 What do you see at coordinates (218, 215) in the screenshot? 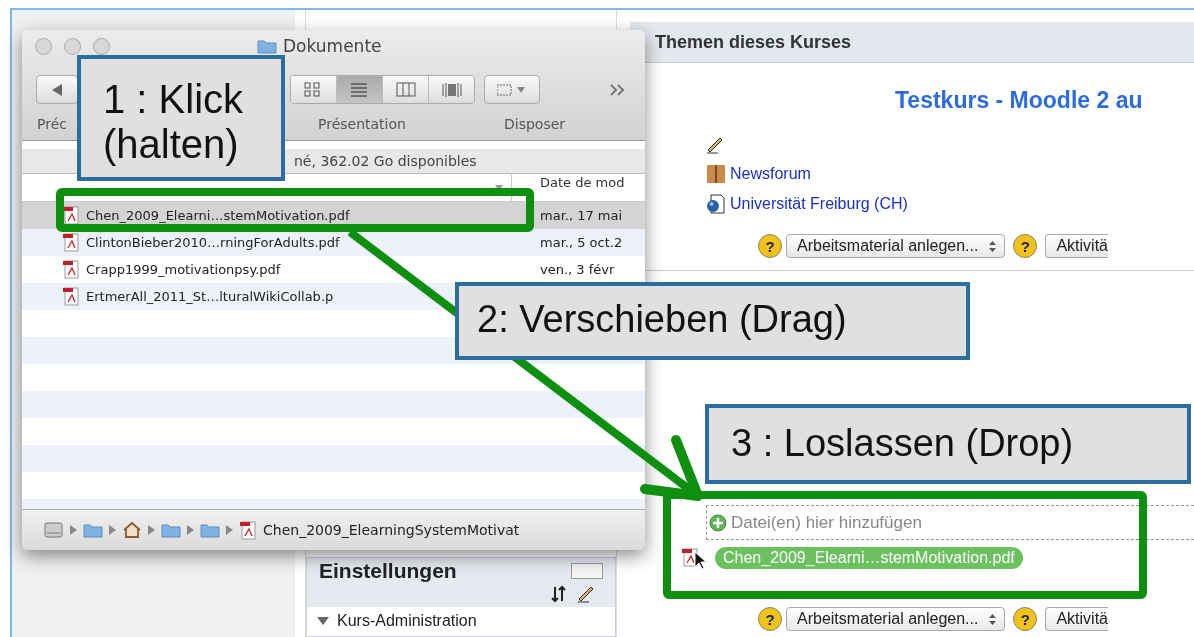
I see `file-name: Chen_2009_Elearni…stemMotivation.pdf` at bounding box center [218, 215].